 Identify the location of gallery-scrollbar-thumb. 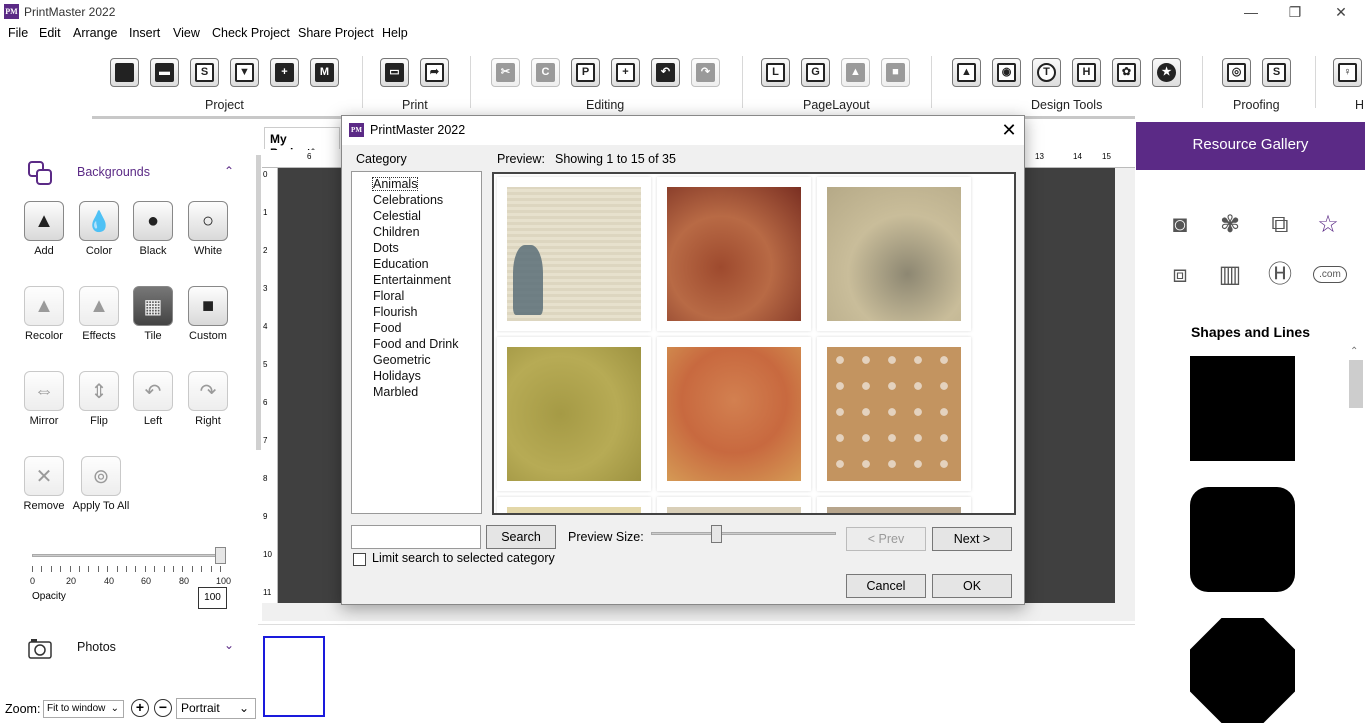
(1356, 384).